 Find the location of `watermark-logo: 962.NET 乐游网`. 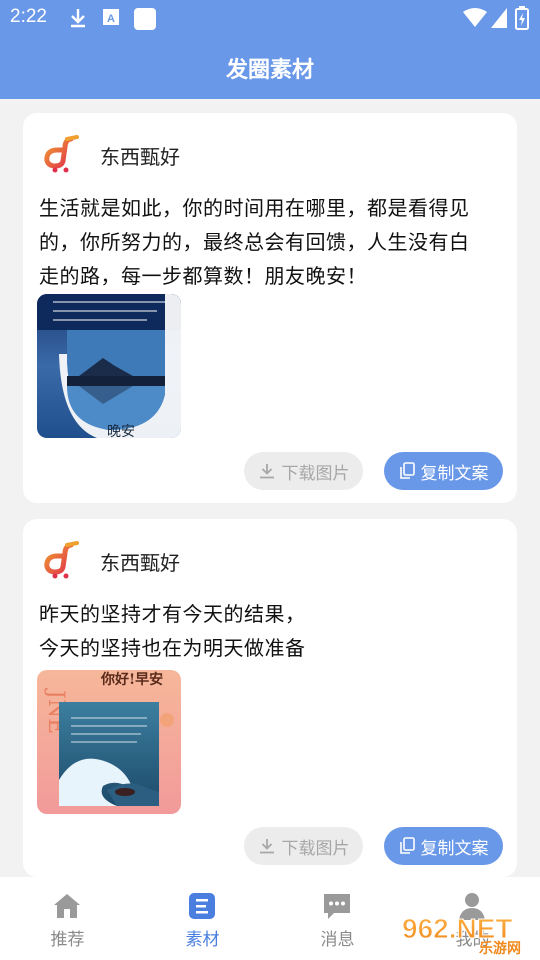

watermark-logo: 962.NET 乐游网 is located at coordinates (462, 935).